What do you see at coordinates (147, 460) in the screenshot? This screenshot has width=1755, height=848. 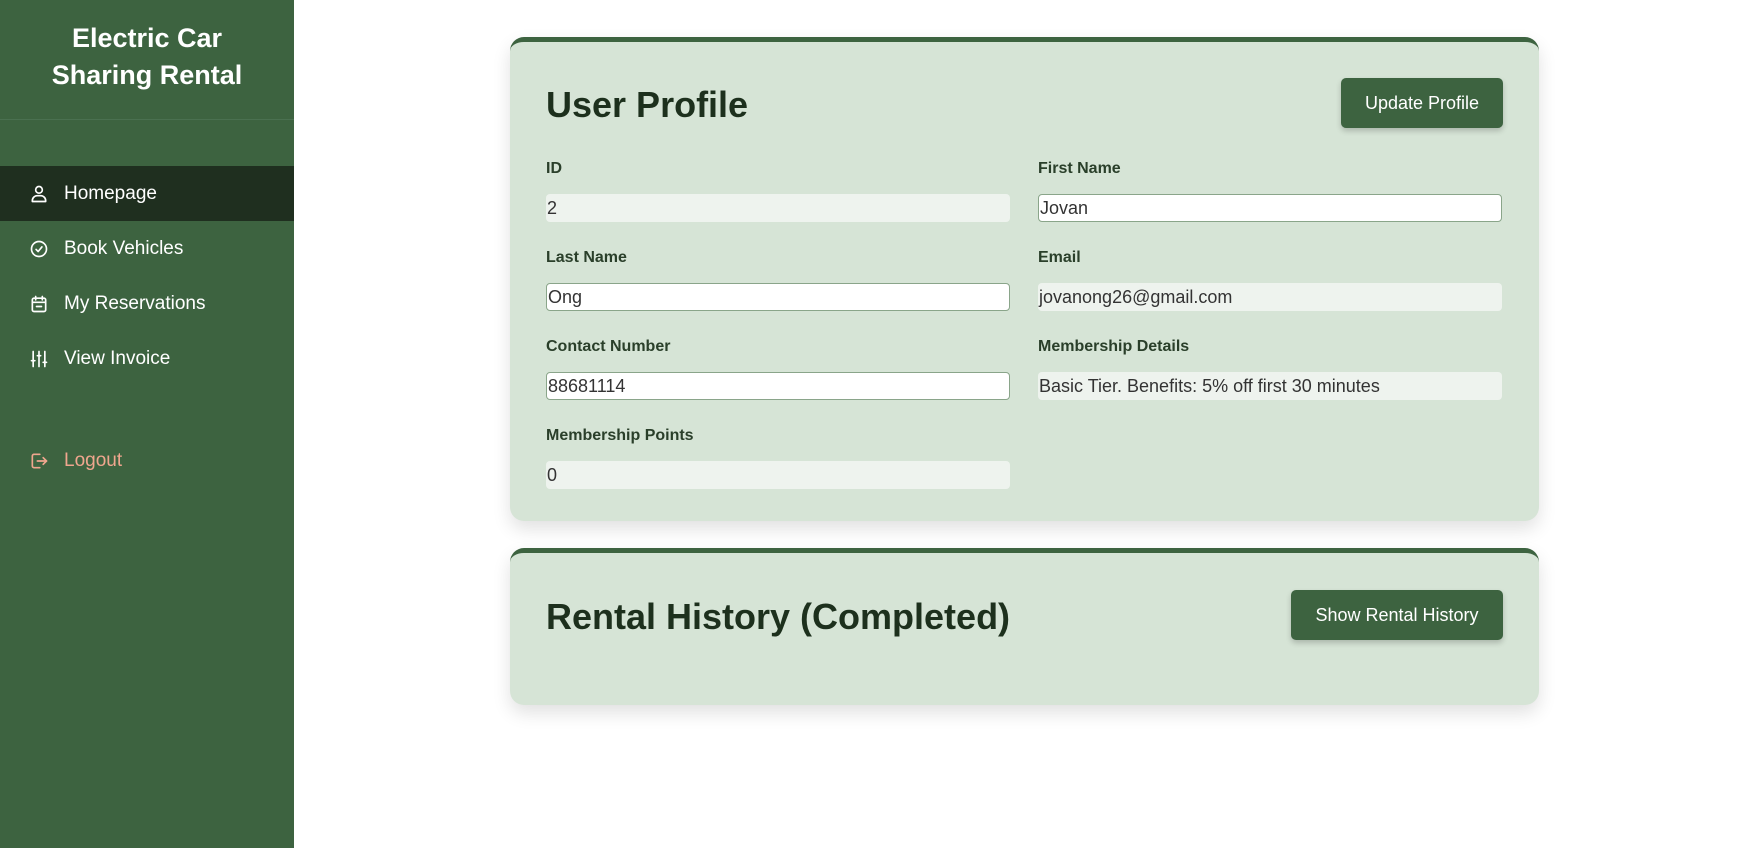 I see `logout-button: Logout` at bounding box center [147, 460].